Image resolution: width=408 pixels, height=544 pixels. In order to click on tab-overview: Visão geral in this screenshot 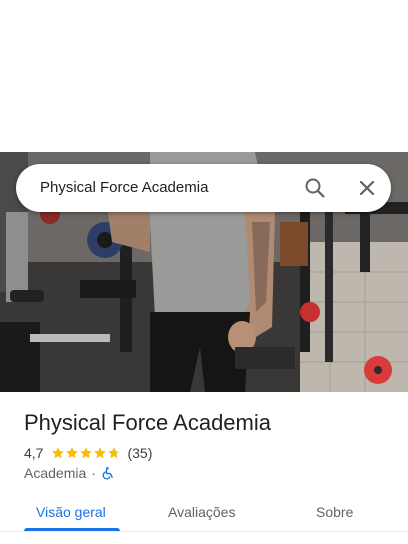, I will do `click(71, 512)`.